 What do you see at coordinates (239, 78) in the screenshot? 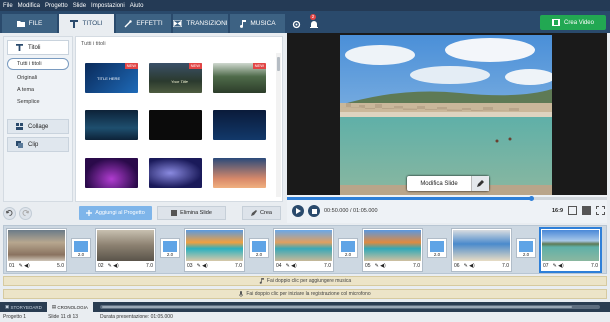
I see `title-thumbnail: NEW` at bounding box center [239, 78].